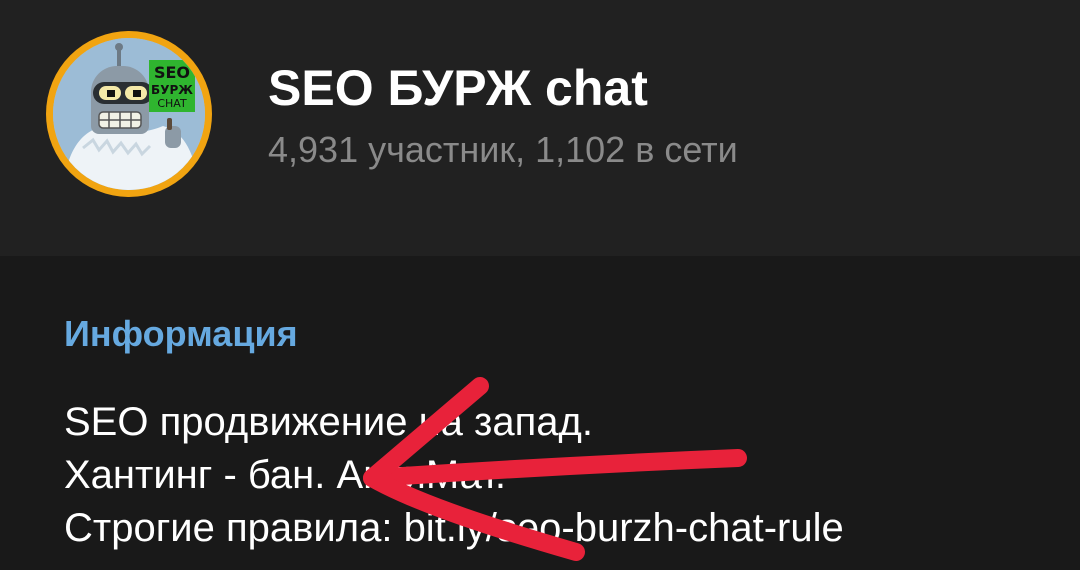 Image resolution: width=1080 pixels, height=570 pixels. I want to click on avatar-badge-text-2: БУРЖ, so click(172, 90).